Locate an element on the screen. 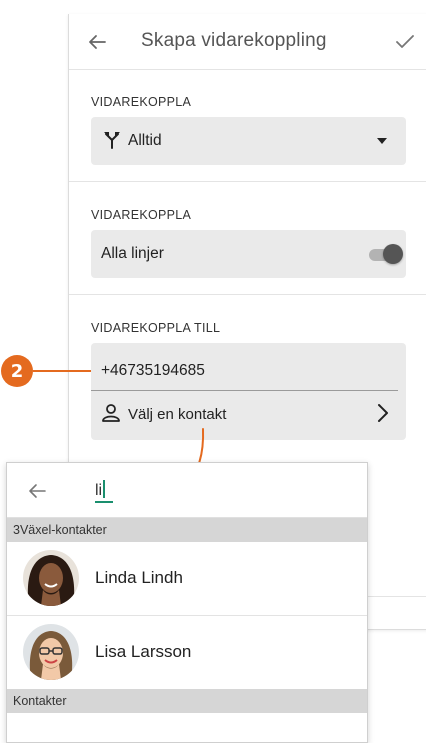 The width and height of the screenshot is (426, 743). confirm-button is located at coordinates (405, 42).